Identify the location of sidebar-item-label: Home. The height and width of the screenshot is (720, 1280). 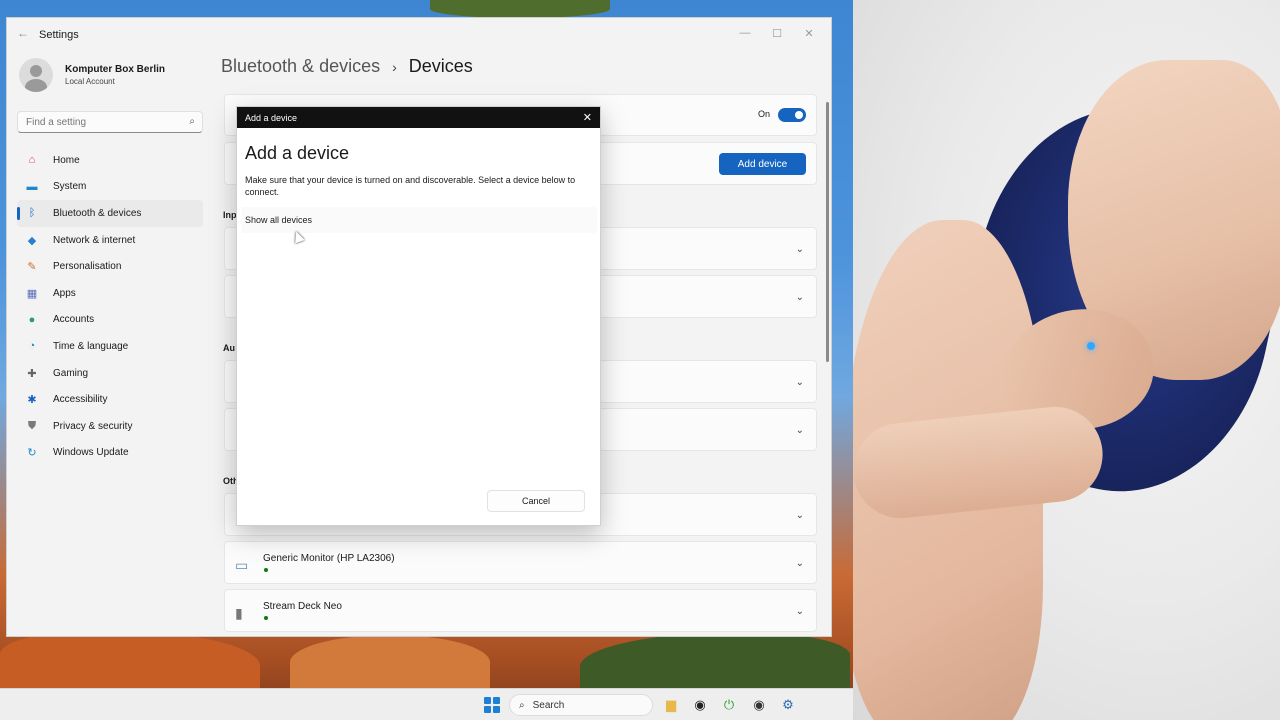
(66, 160).